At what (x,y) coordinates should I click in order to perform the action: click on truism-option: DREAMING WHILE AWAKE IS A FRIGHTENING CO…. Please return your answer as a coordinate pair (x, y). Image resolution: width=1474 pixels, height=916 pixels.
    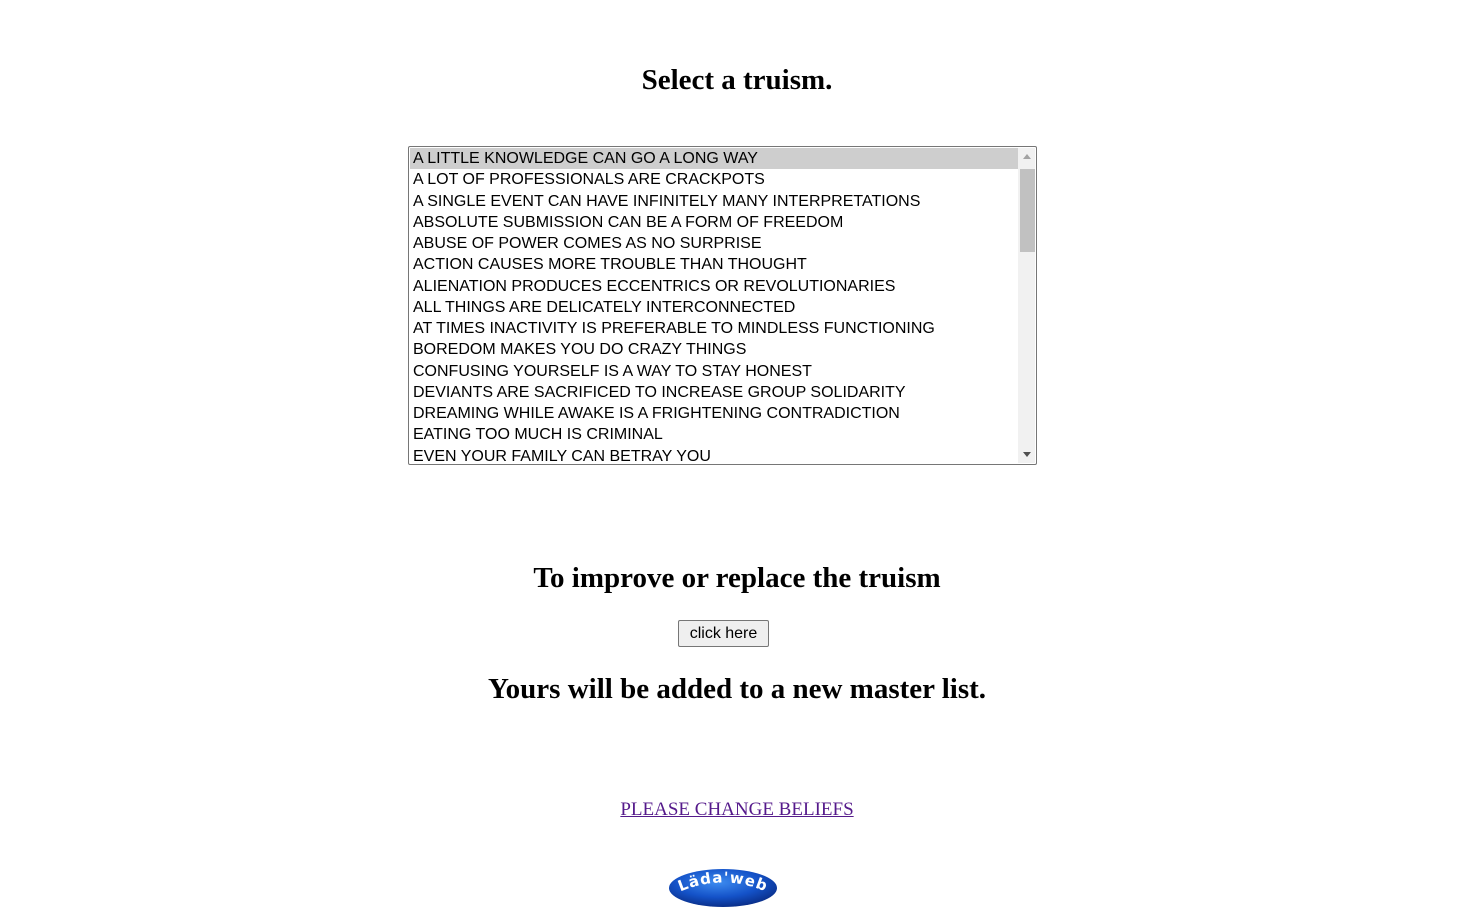
    Looking at the image, I should click on (714, 413).